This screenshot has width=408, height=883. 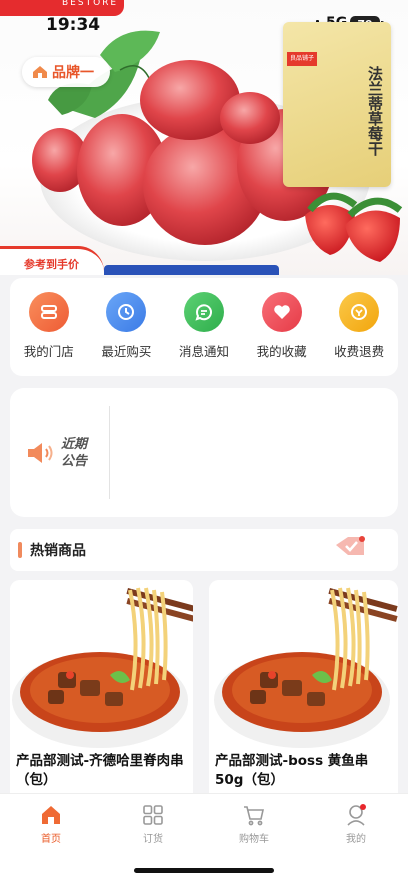 I want to click on tab-mine: 我的, so click(x=356, y=824).